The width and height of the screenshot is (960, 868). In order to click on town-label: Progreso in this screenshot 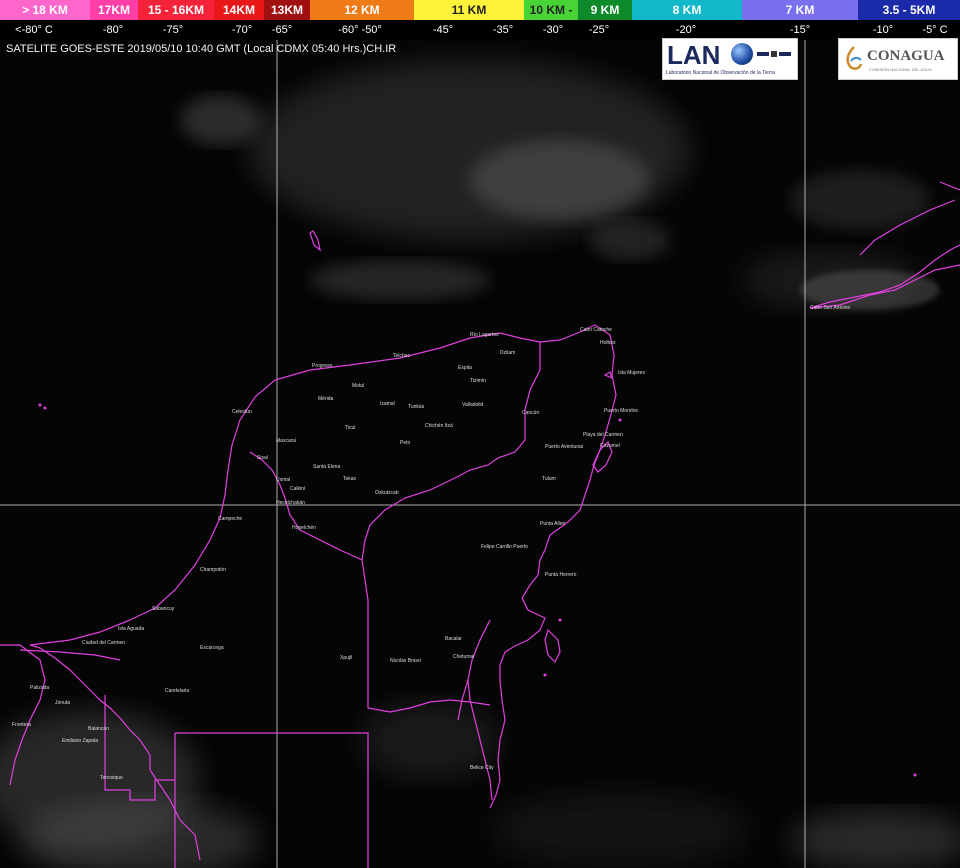, I will do `click(322, 366)`.